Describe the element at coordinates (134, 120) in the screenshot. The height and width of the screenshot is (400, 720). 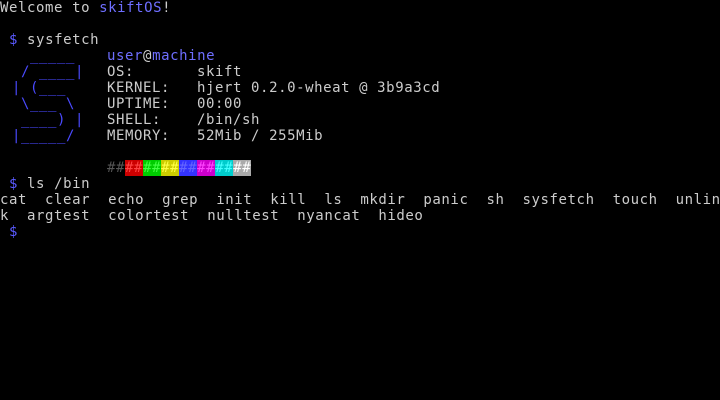
I see `info-key-shell: SHELL:` at that location.